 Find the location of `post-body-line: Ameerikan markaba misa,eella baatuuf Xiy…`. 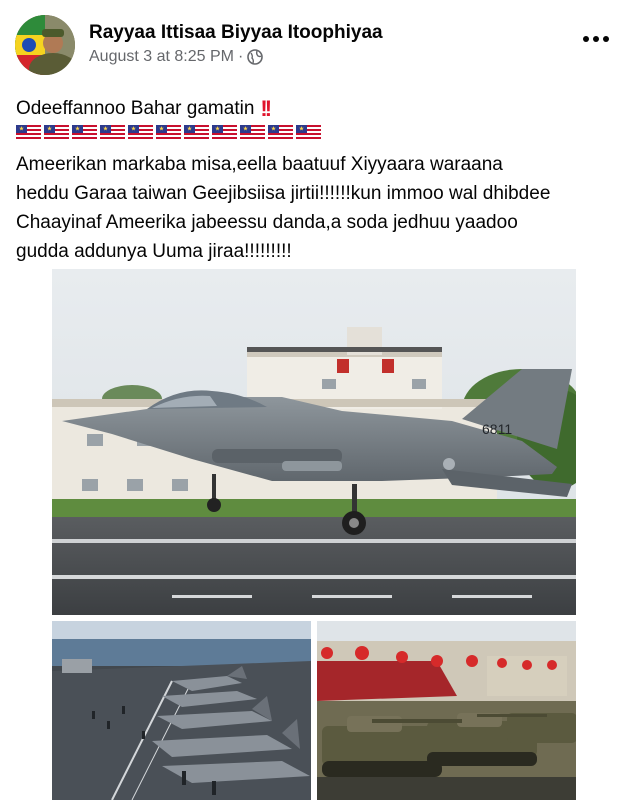

post-body-line: Ameerikan markaba misa,eella baatuuf Xiy… is located at coordinates (259, 164).